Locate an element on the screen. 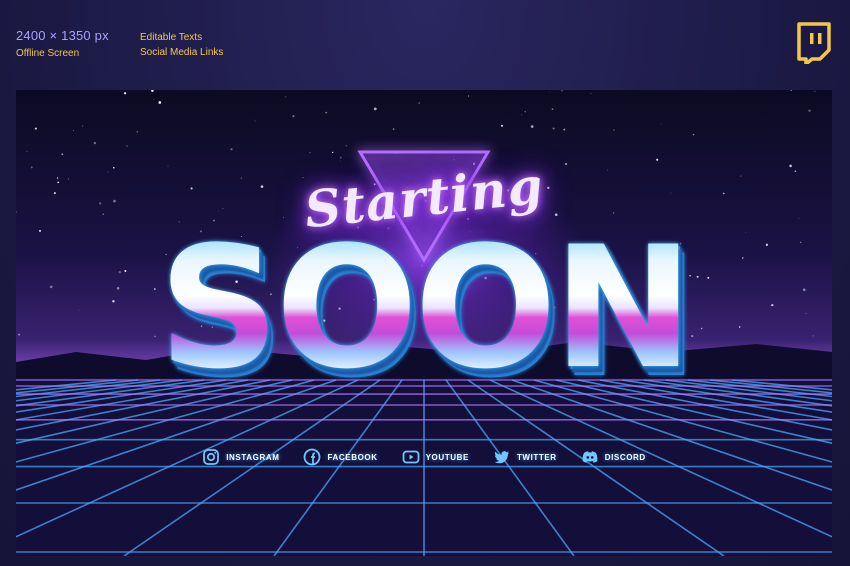 This screenshot has width=850, height=566. social-link-facebook: FACEBOOK is located at coordinates (340, 457).